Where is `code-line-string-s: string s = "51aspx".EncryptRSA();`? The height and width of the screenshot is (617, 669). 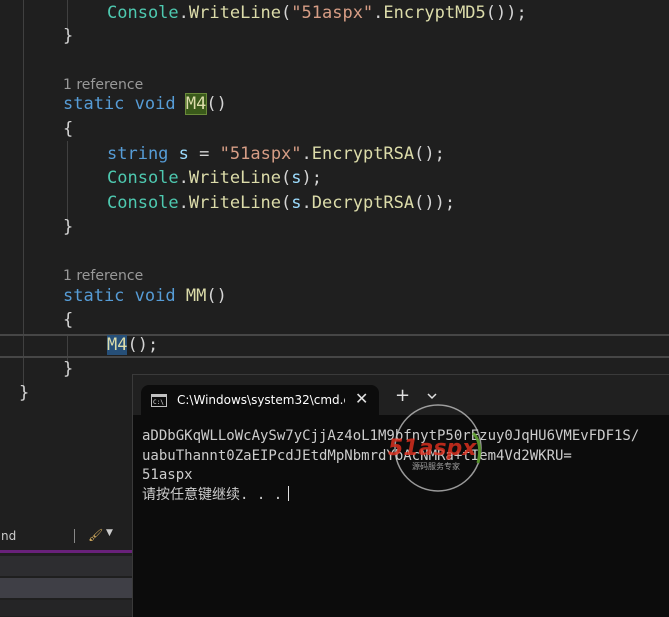 code-line-string-s: string s = "51aspx".EncryptRSA(); is located at coordinates (276, 154).